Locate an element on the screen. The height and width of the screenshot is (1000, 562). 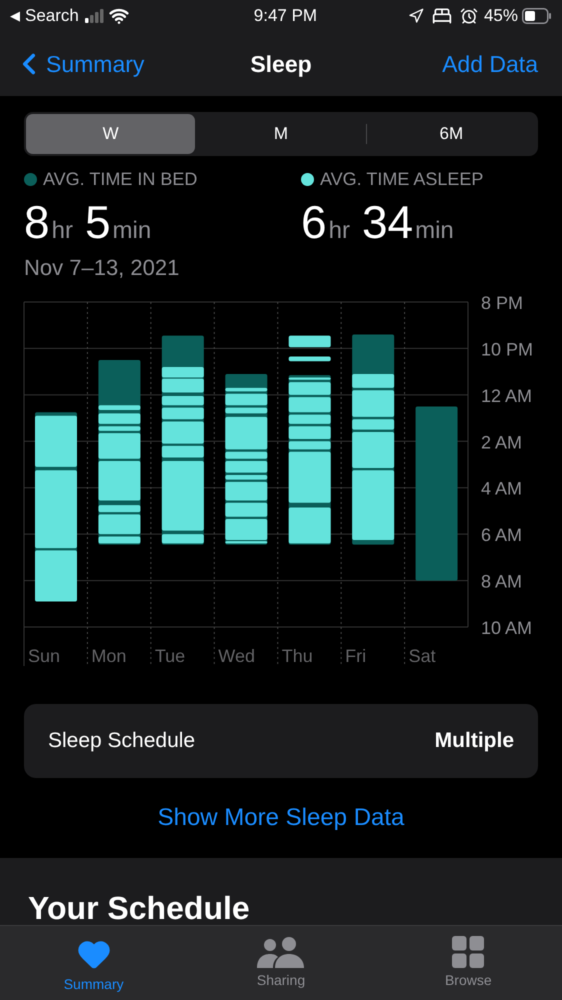
people-icon is located at coordinates (280, 952).